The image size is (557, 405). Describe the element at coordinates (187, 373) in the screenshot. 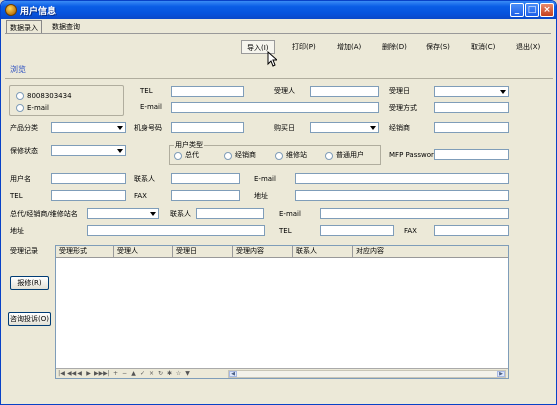

I see `filter-icon: ▼` at that location.